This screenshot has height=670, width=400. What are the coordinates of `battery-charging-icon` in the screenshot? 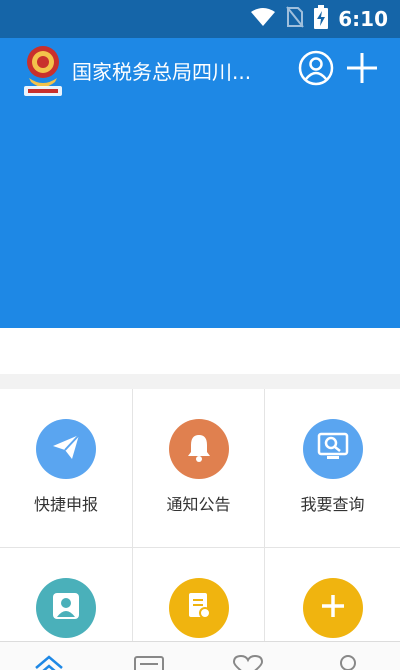 It's located at (321, 19).